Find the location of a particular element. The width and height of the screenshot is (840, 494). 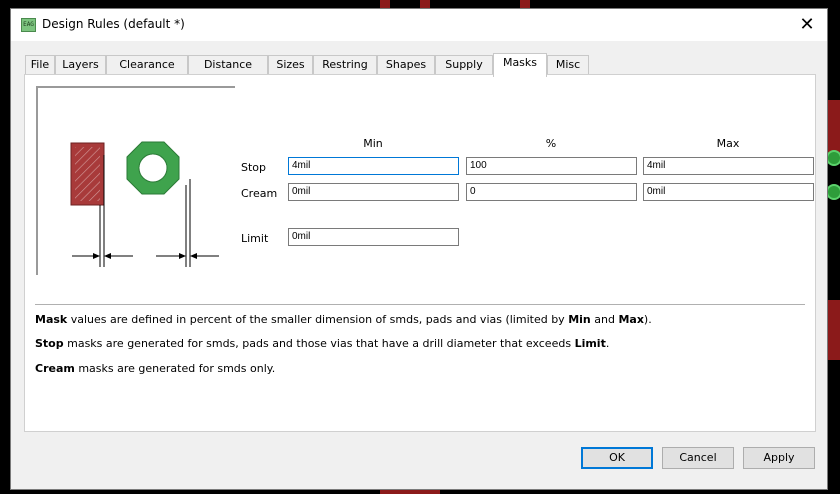

via-drill-hatch is located at coordinates (153, 168).